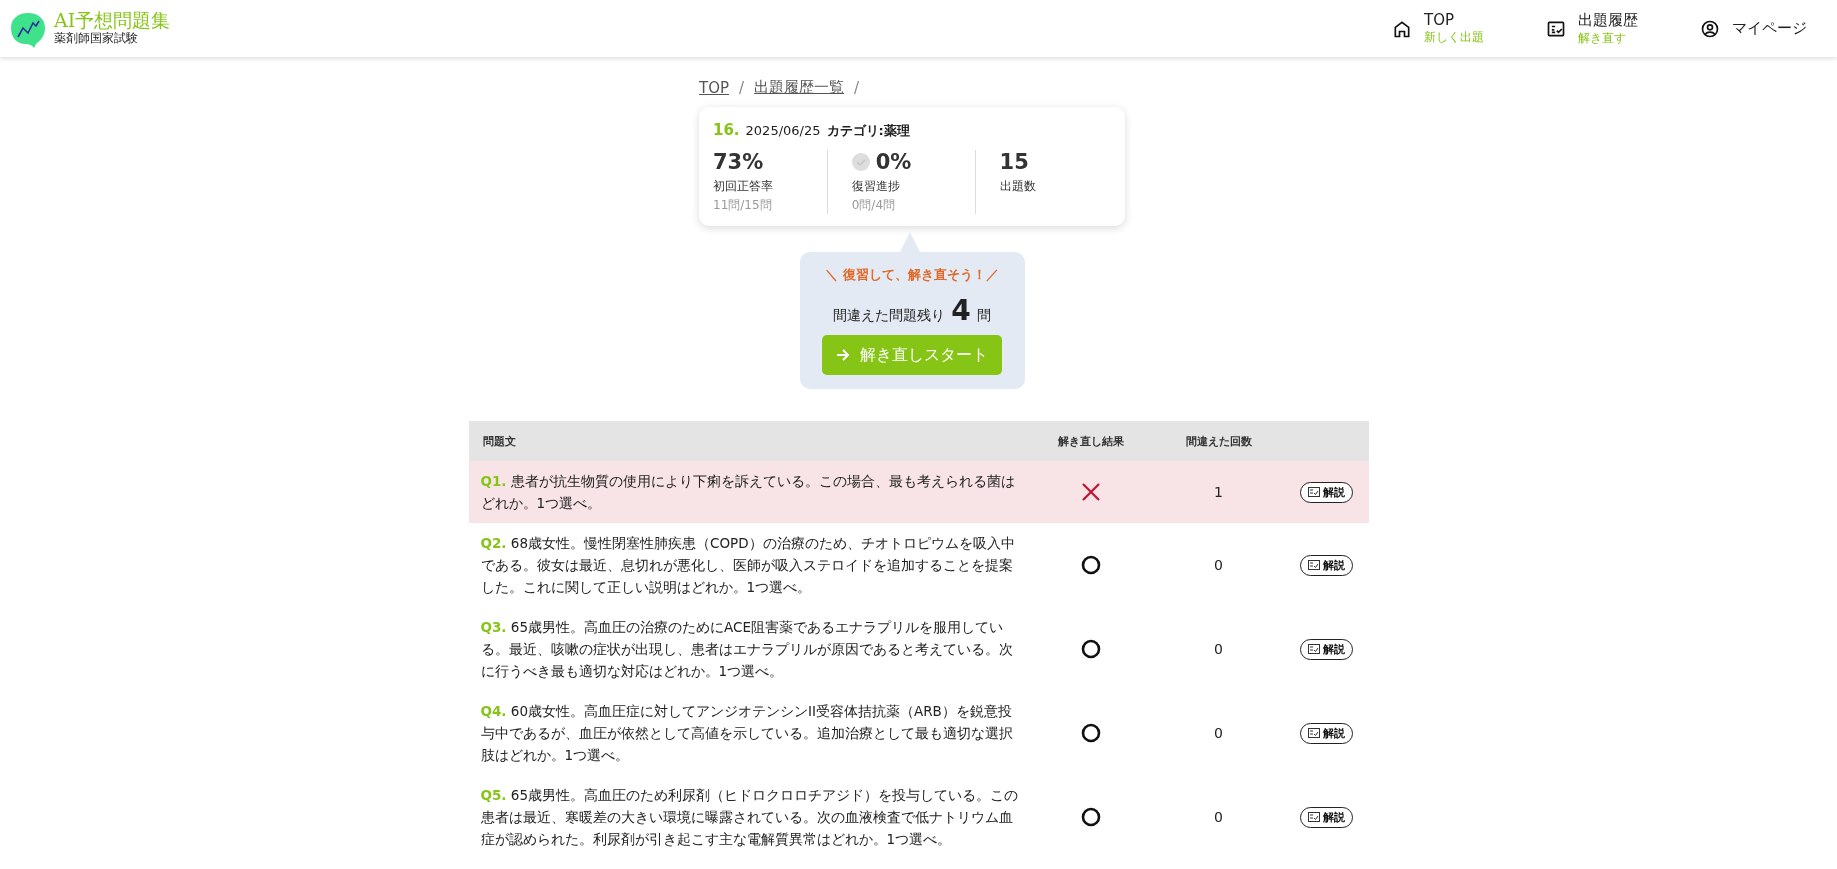 The image size is (1837, 869). What do you see at coordinates (783, 130) in the screenshot?
I see `history-date: 2025/06/25` at bounding box center [783, 130].